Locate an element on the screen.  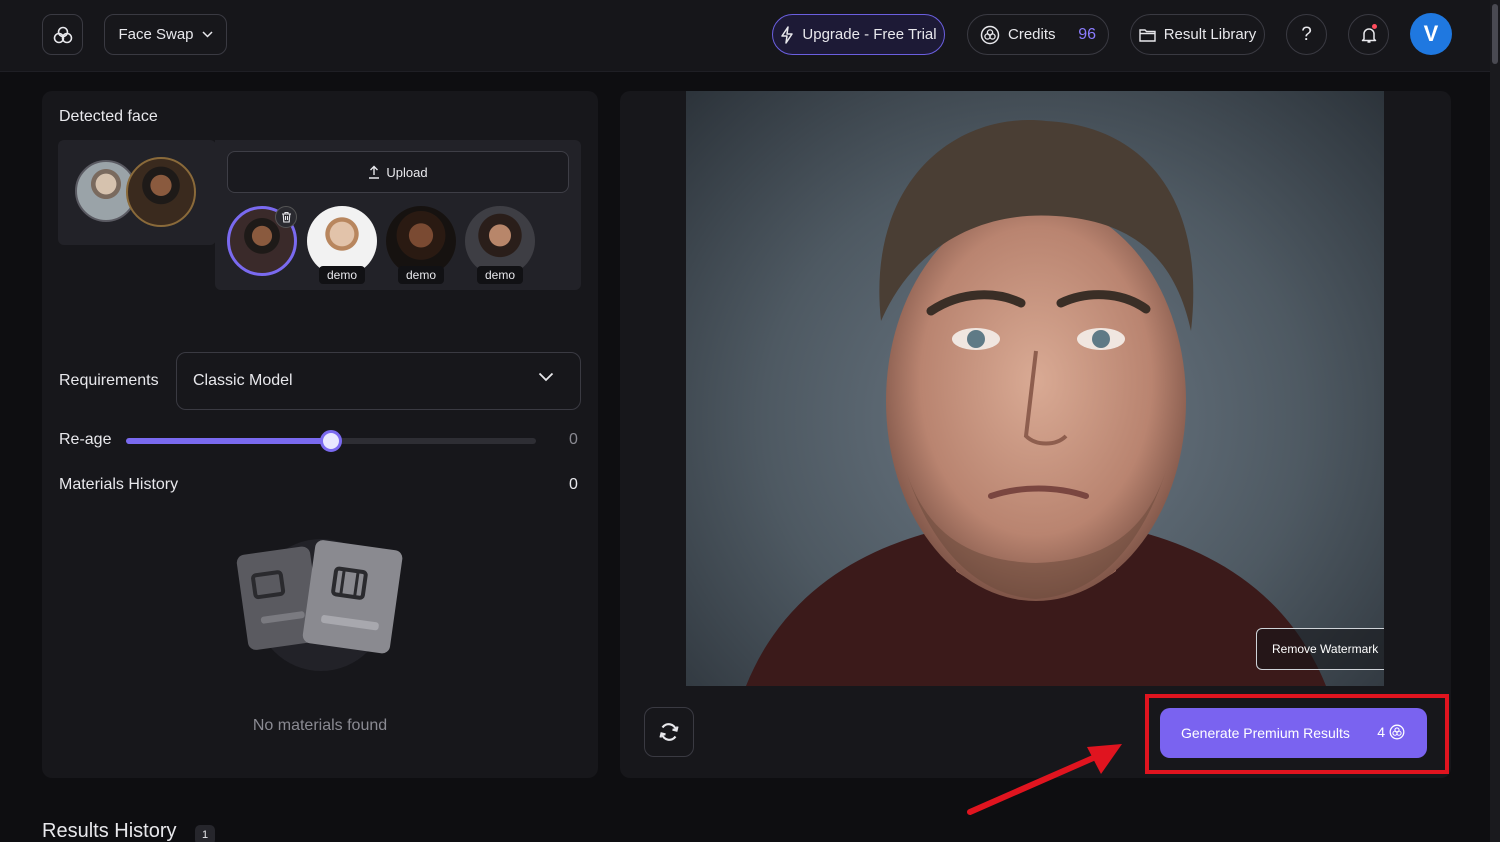
detected-face-title: Detected face is located at coordinates (108, 116).